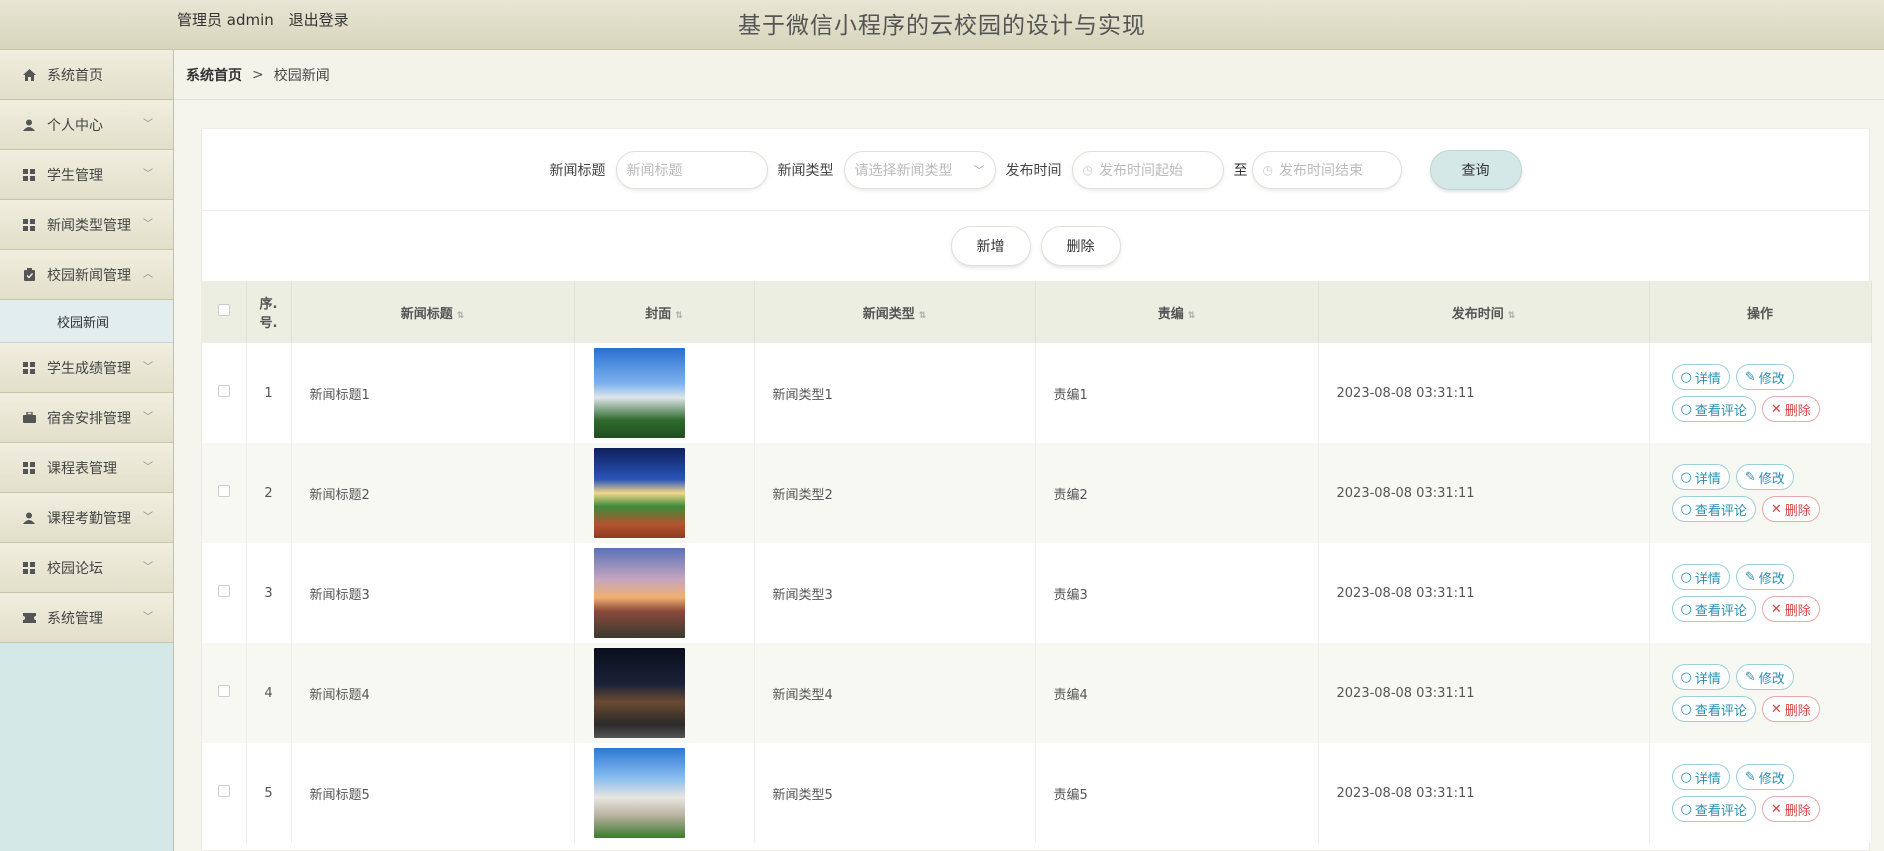  I want to click on header-editor: 责编 ⇅, so click(1177, 312).